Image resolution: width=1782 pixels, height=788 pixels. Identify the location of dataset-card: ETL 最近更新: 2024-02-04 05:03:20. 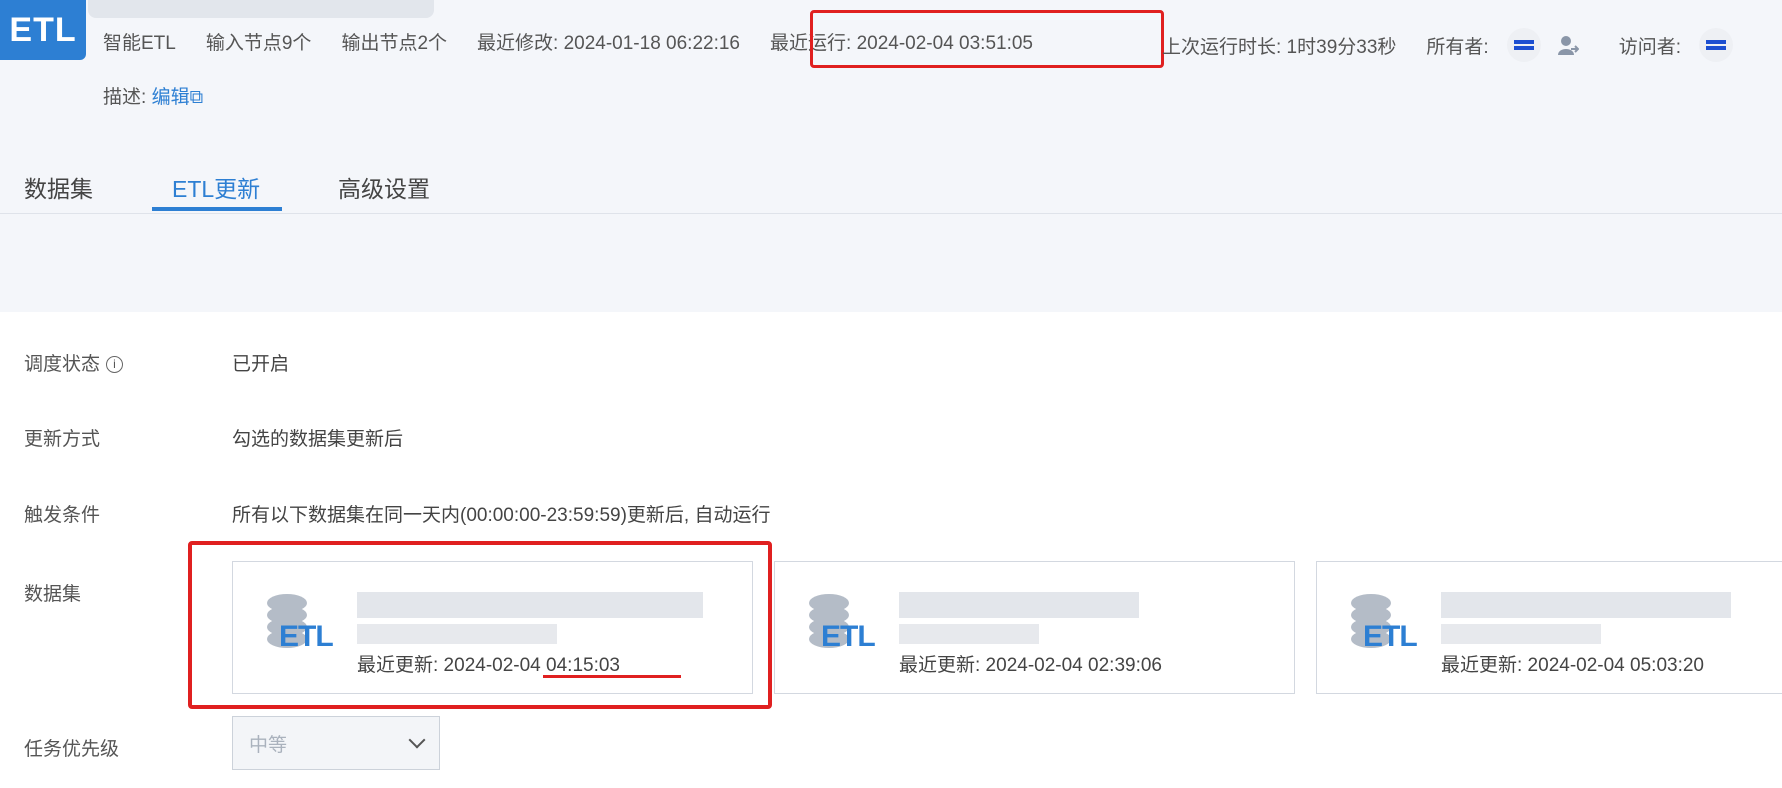
(1549, 627).